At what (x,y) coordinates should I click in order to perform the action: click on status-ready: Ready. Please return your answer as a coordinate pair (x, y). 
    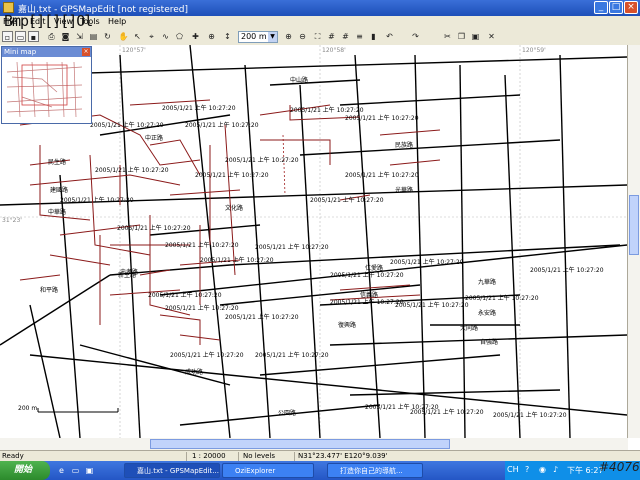
    Looking at the image, I should click on (13, 456).